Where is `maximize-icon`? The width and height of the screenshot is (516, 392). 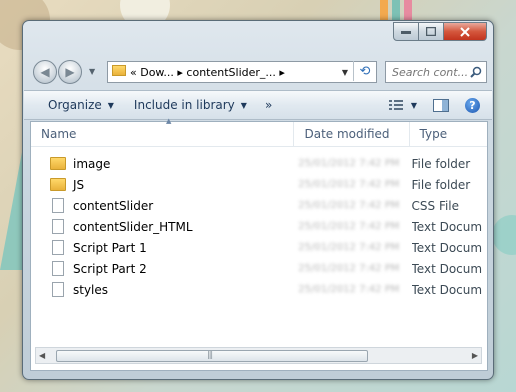
maximize-icon is located at coordinates (431, 31).